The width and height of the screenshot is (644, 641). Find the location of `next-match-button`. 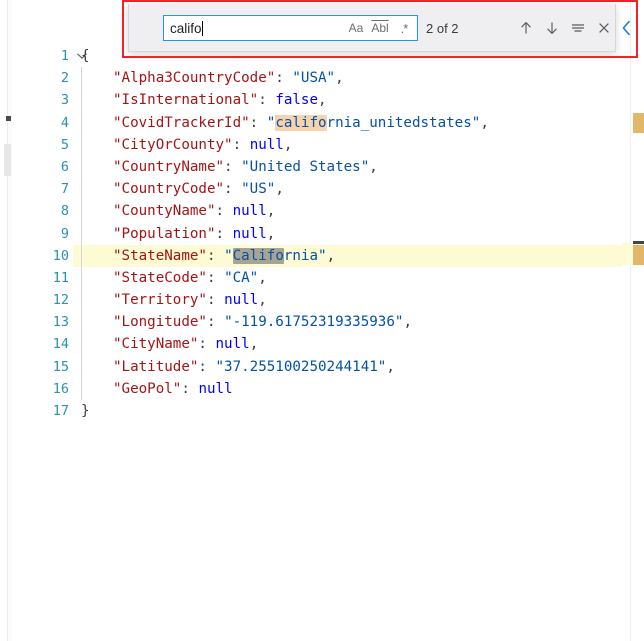

next-match-button is located at coordinates (552, 28).